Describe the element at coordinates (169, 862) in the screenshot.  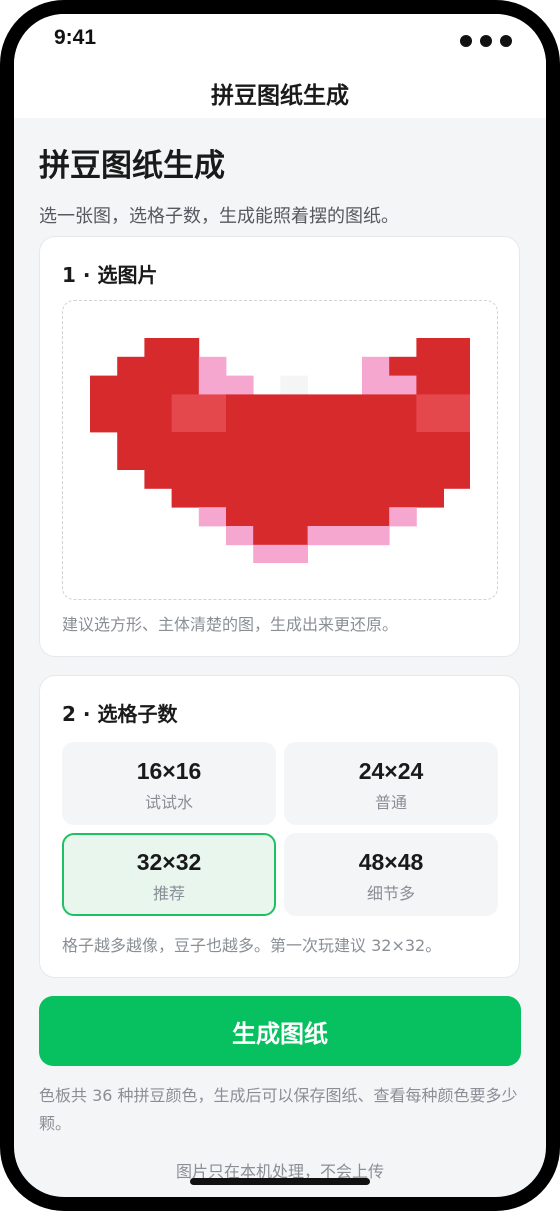
I see `grid-option-size: 32×32` at that location.